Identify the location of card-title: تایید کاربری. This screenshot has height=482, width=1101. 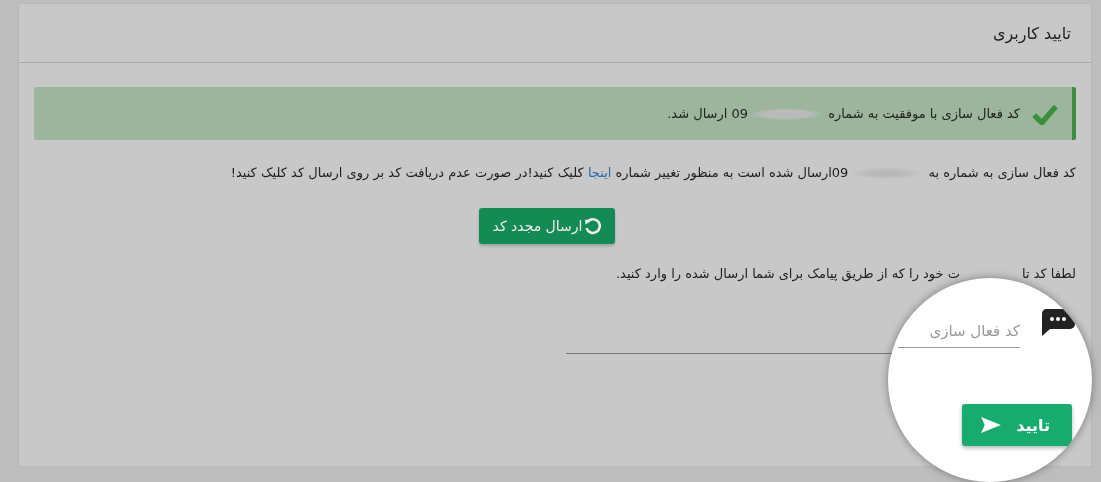
(1031, 33).